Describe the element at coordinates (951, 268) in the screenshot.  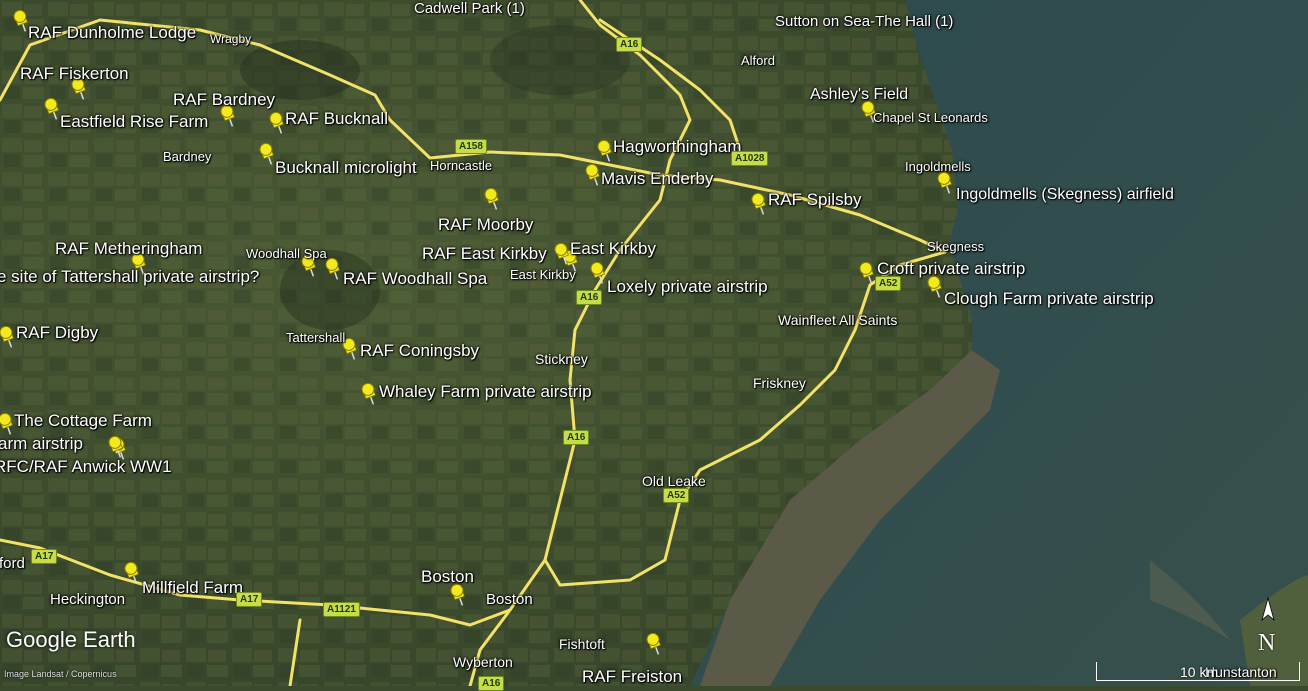
I see `pin-label-croft-private-airstrip: Croft private airstrip` at that location.